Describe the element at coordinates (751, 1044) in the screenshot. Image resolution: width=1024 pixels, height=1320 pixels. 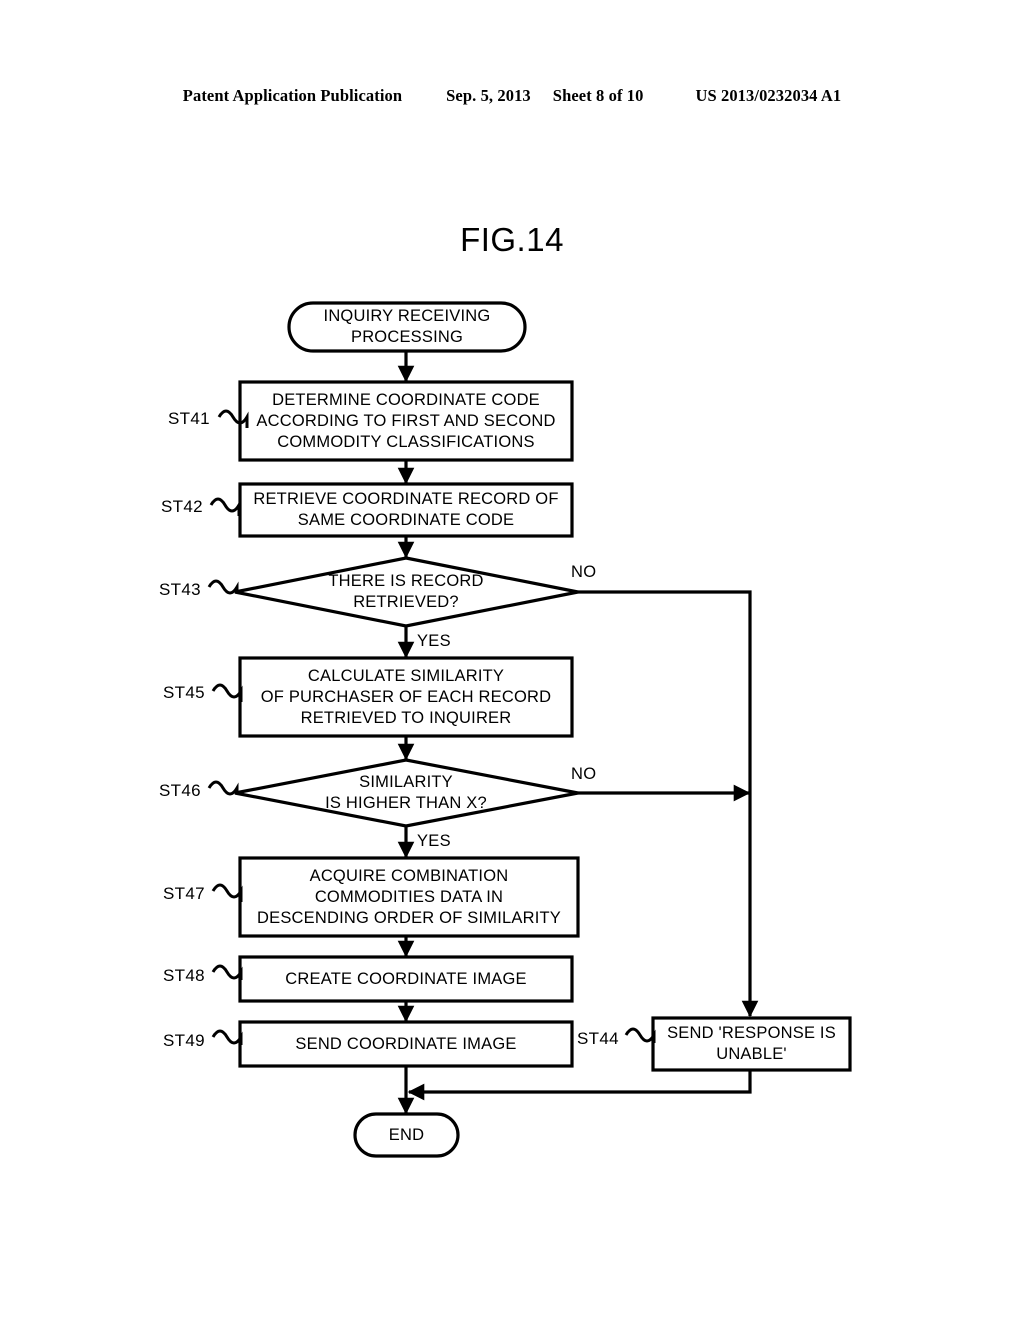
I see `st44-box-shape` at that location.